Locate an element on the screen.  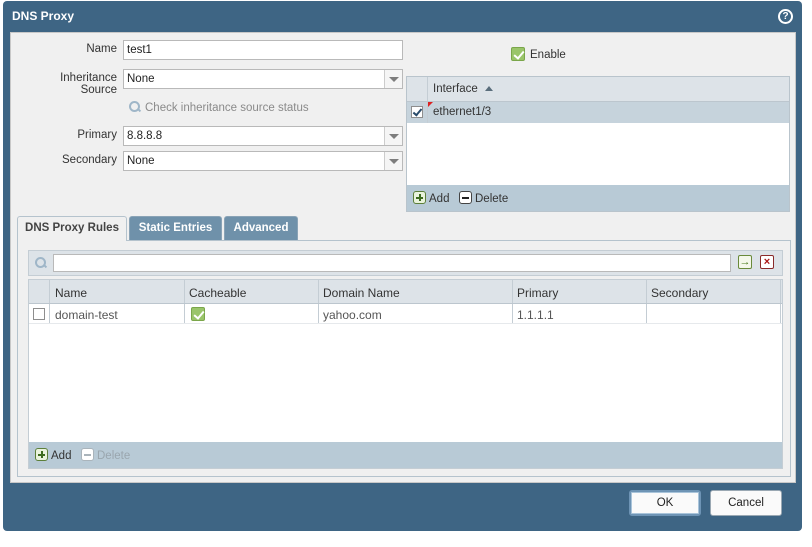
dialog-title-bar: DNS Proxy ? is located at coordinates (402, 16).